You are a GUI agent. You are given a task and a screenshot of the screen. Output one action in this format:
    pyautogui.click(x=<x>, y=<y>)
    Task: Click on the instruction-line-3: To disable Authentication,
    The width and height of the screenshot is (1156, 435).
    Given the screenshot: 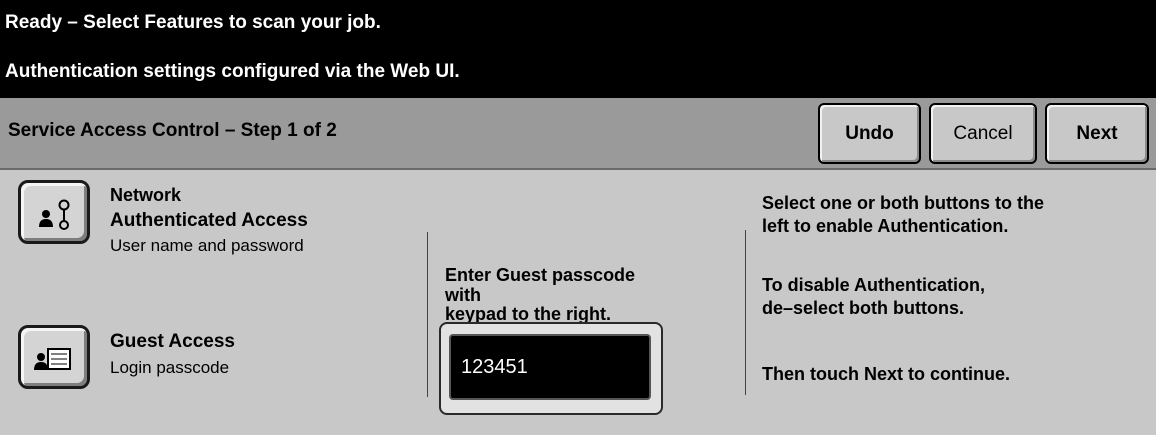 What is the action you would take?
    pyautogui.click(x=874, y=285)
    